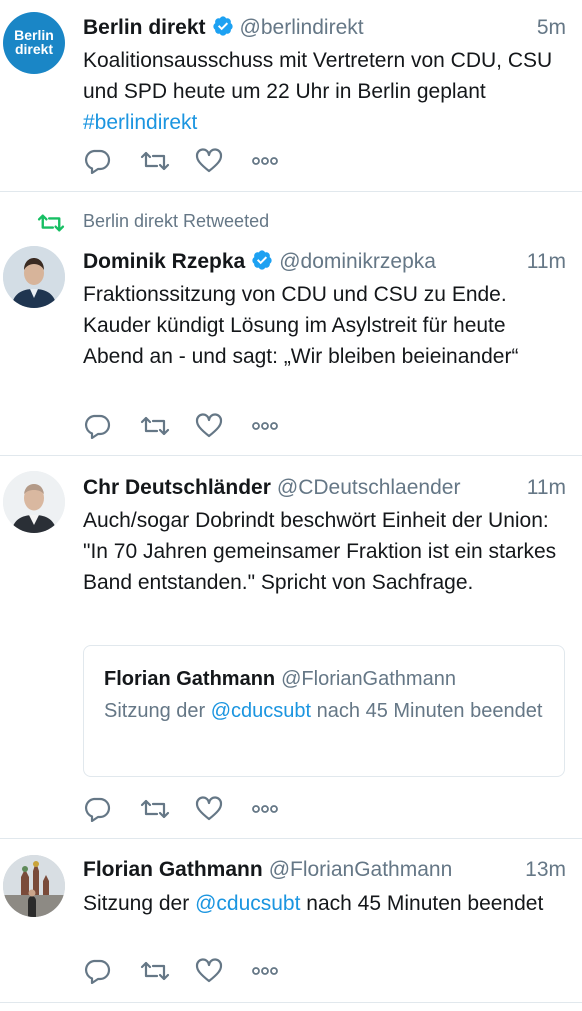 This screenshot has height=1011, width=582. Describe the element at coordinates (176, 221) in the screenshot. I see `retweet-context: Berlin direkt Retweeted` at that location.